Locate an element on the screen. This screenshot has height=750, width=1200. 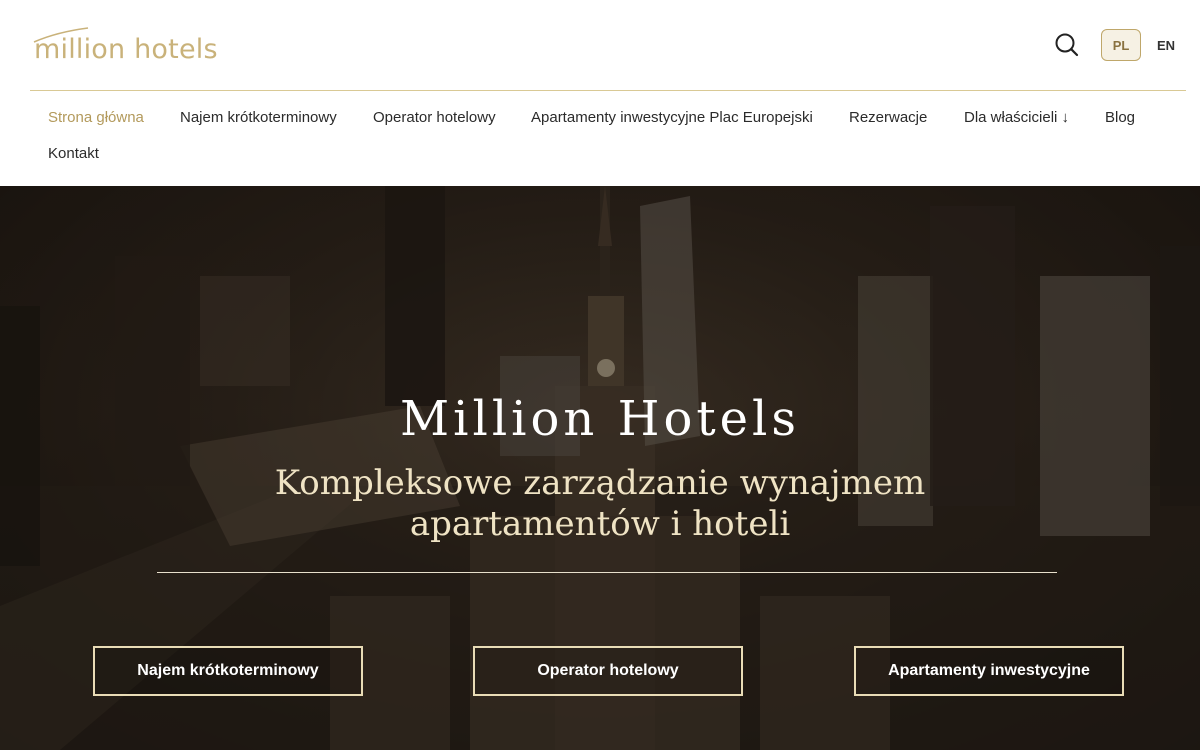
search-button is located at coordinates (1067, 45).